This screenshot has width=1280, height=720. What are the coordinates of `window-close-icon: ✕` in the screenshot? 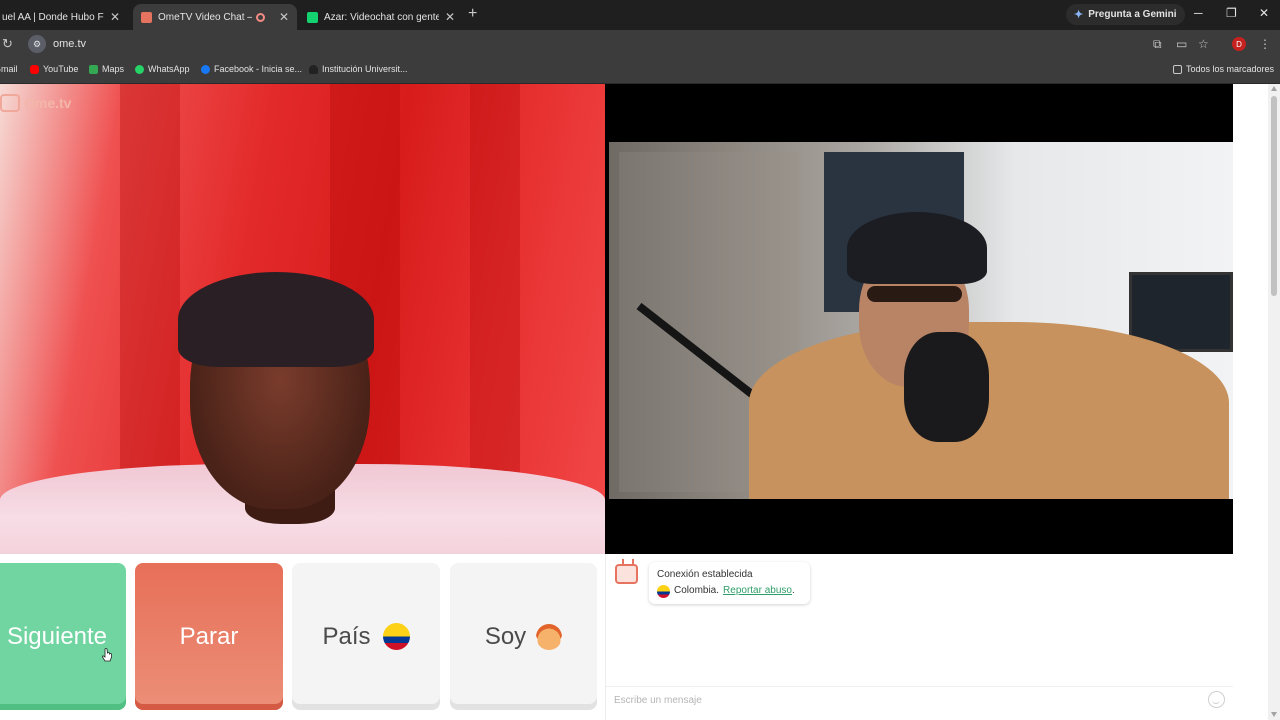 It's located at (1264, 13).